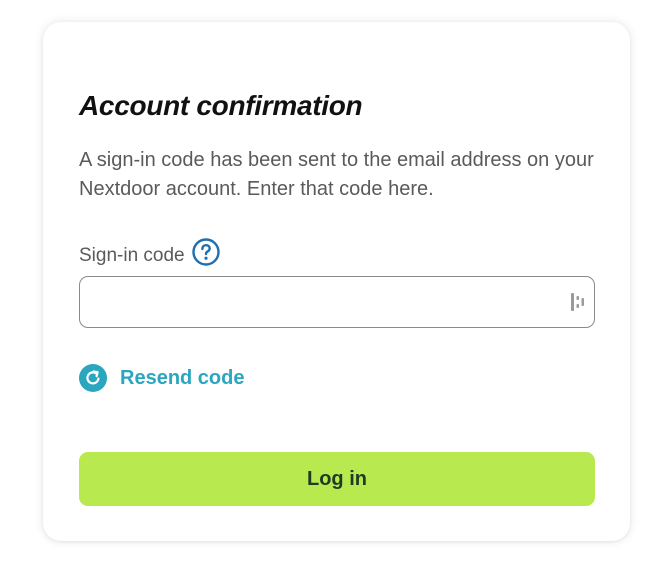 The width and height of the screenshot is (658, 574). Describe the element at coordinates (315, 302) in the screenshot. I see `sign-in-code-input` at that location.